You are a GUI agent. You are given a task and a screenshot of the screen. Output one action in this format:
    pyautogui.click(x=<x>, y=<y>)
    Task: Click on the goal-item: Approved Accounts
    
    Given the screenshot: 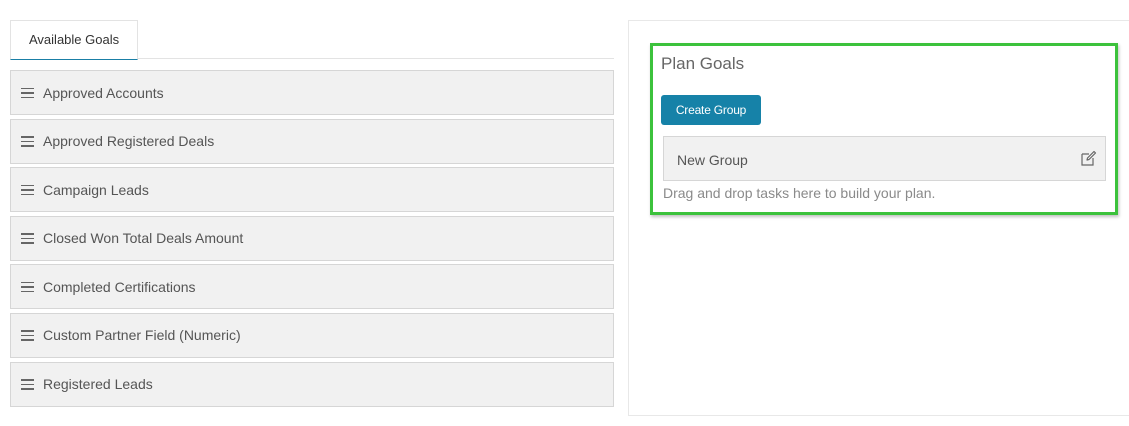 What is the action you would take?
    pyautogui.click(x=312, y=92)
    